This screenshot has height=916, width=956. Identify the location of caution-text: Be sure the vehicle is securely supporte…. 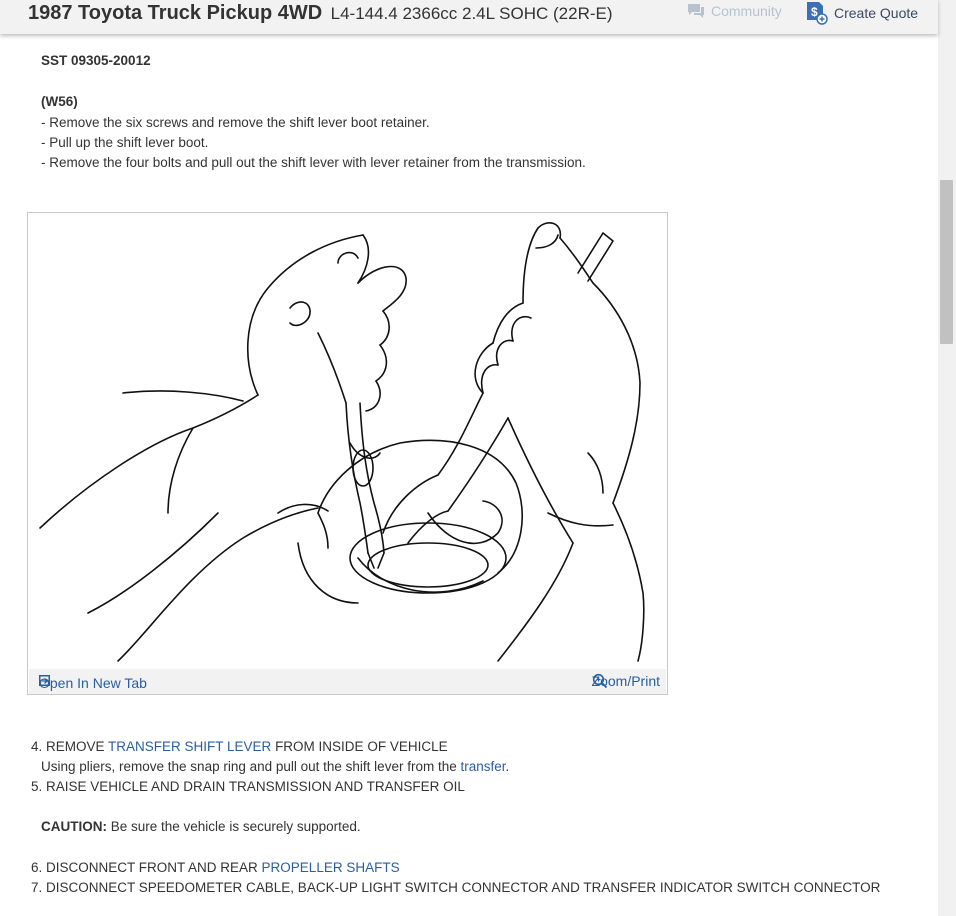
(234, 826).